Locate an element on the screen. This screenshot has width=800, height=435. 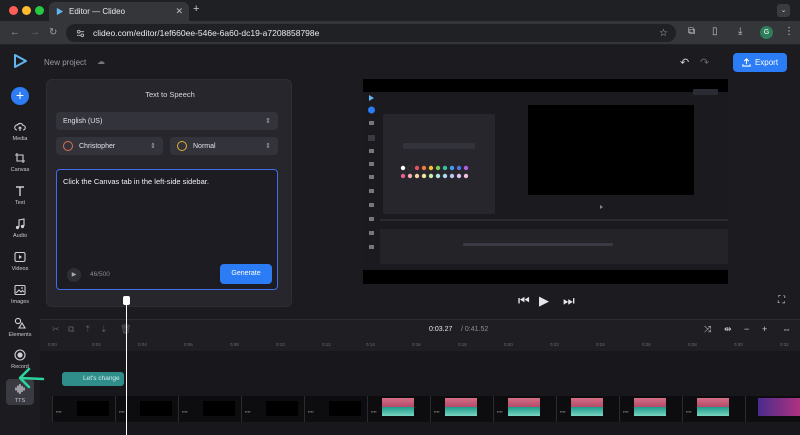
sidebar-item-images: Images is located at coordinates (20, 294).